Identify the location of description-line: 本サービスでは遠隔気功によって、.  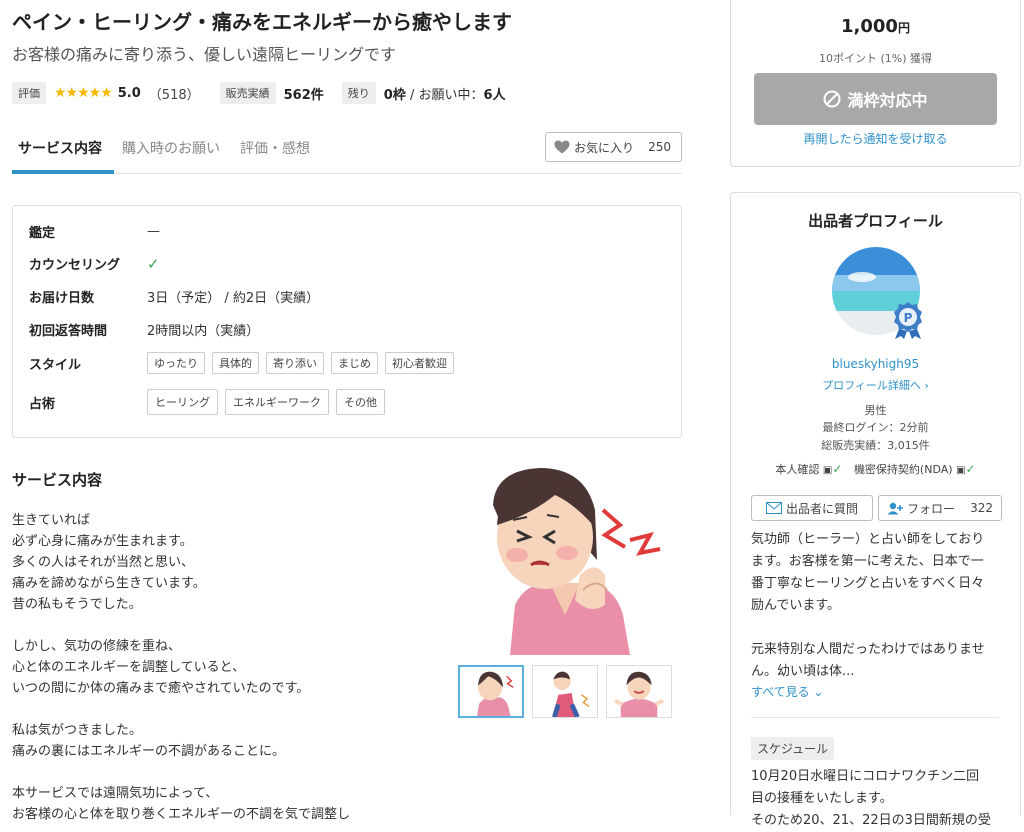
(115, 793).